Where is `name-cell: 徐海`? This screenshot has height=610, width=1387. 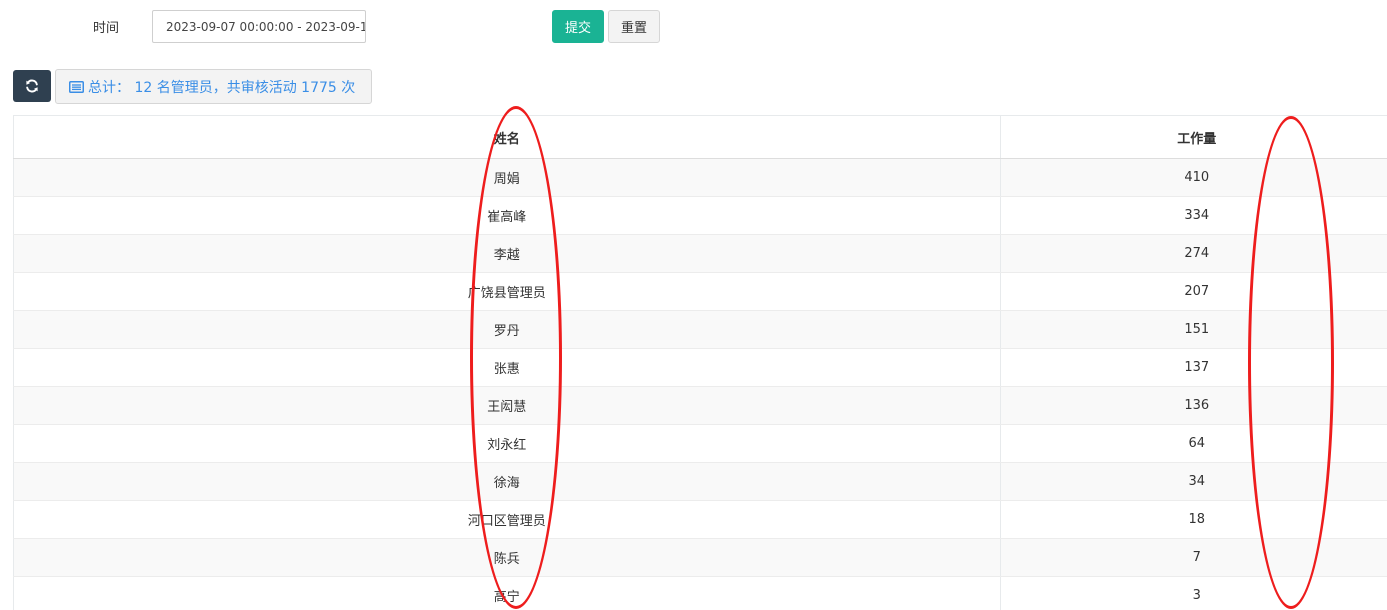 name-cell: 徐海 is located at coordinates (507, 481).